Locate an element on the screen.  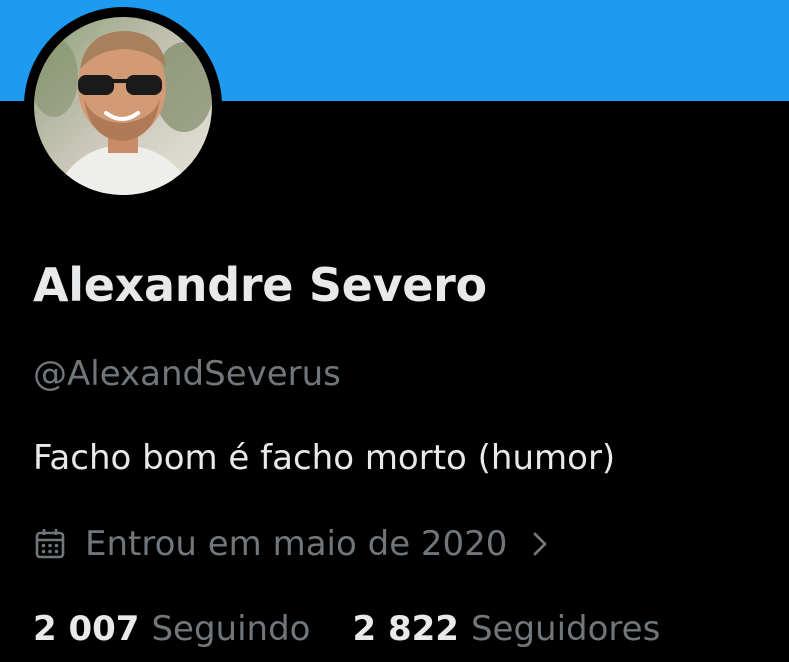
display-name: Alexandre Severo is located at coordinates (260, 285).